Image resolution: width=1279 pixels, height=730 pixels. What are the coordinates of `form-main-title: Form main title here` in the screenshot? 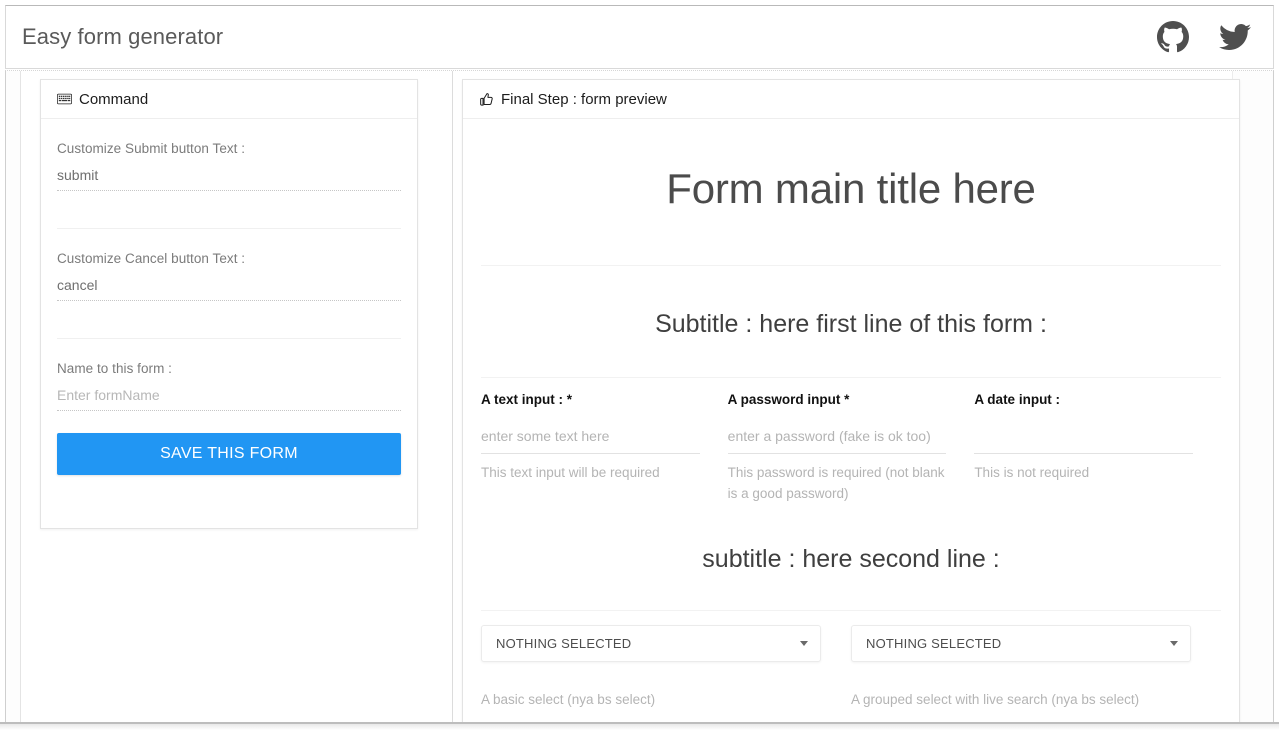 It's located at (851, 192).